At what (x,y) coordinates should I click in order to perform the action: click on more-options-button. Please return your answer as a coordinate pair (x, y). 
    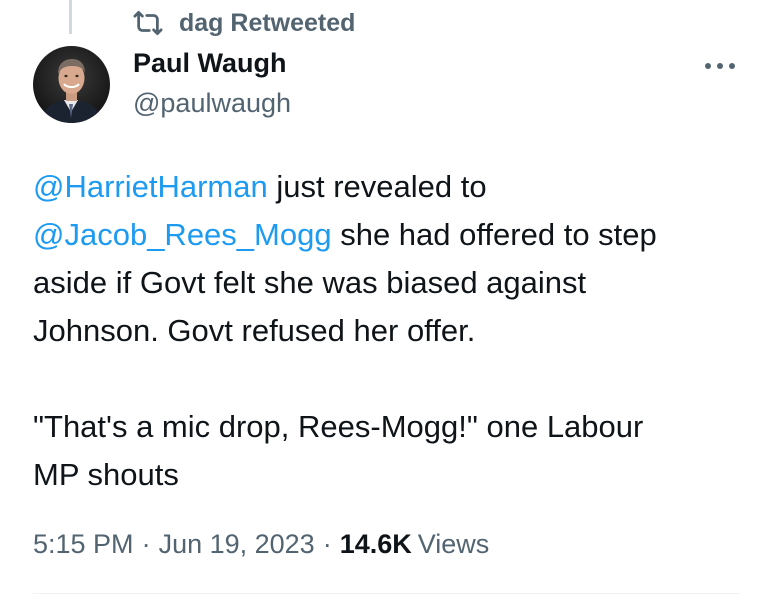
    Looking at the image, I should click on (720, 66).